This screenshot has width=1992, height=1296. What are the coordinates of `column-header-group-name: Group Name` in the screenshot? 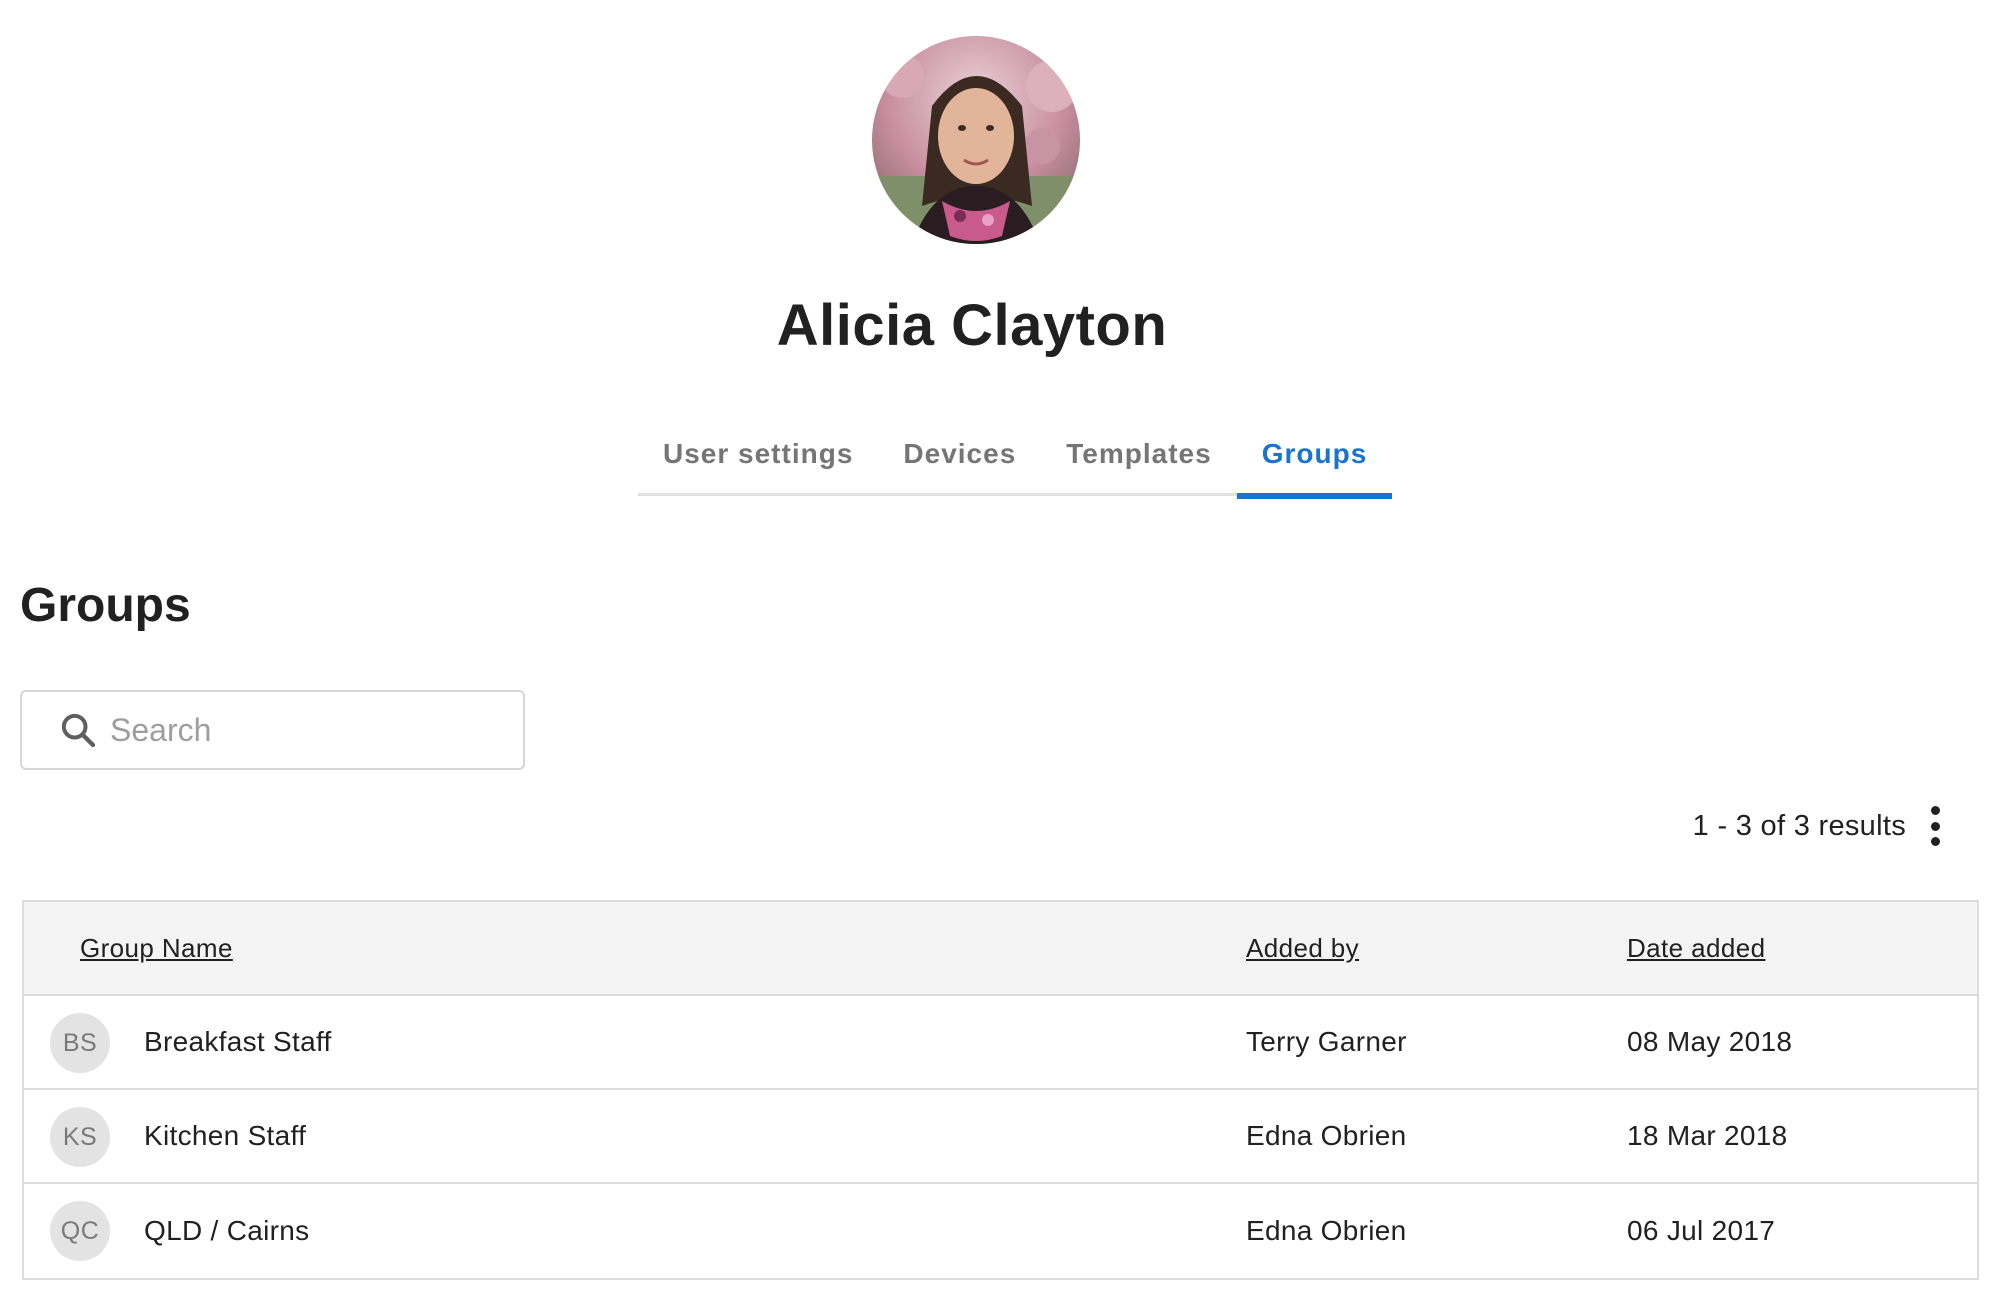 It's located at (156, 948).